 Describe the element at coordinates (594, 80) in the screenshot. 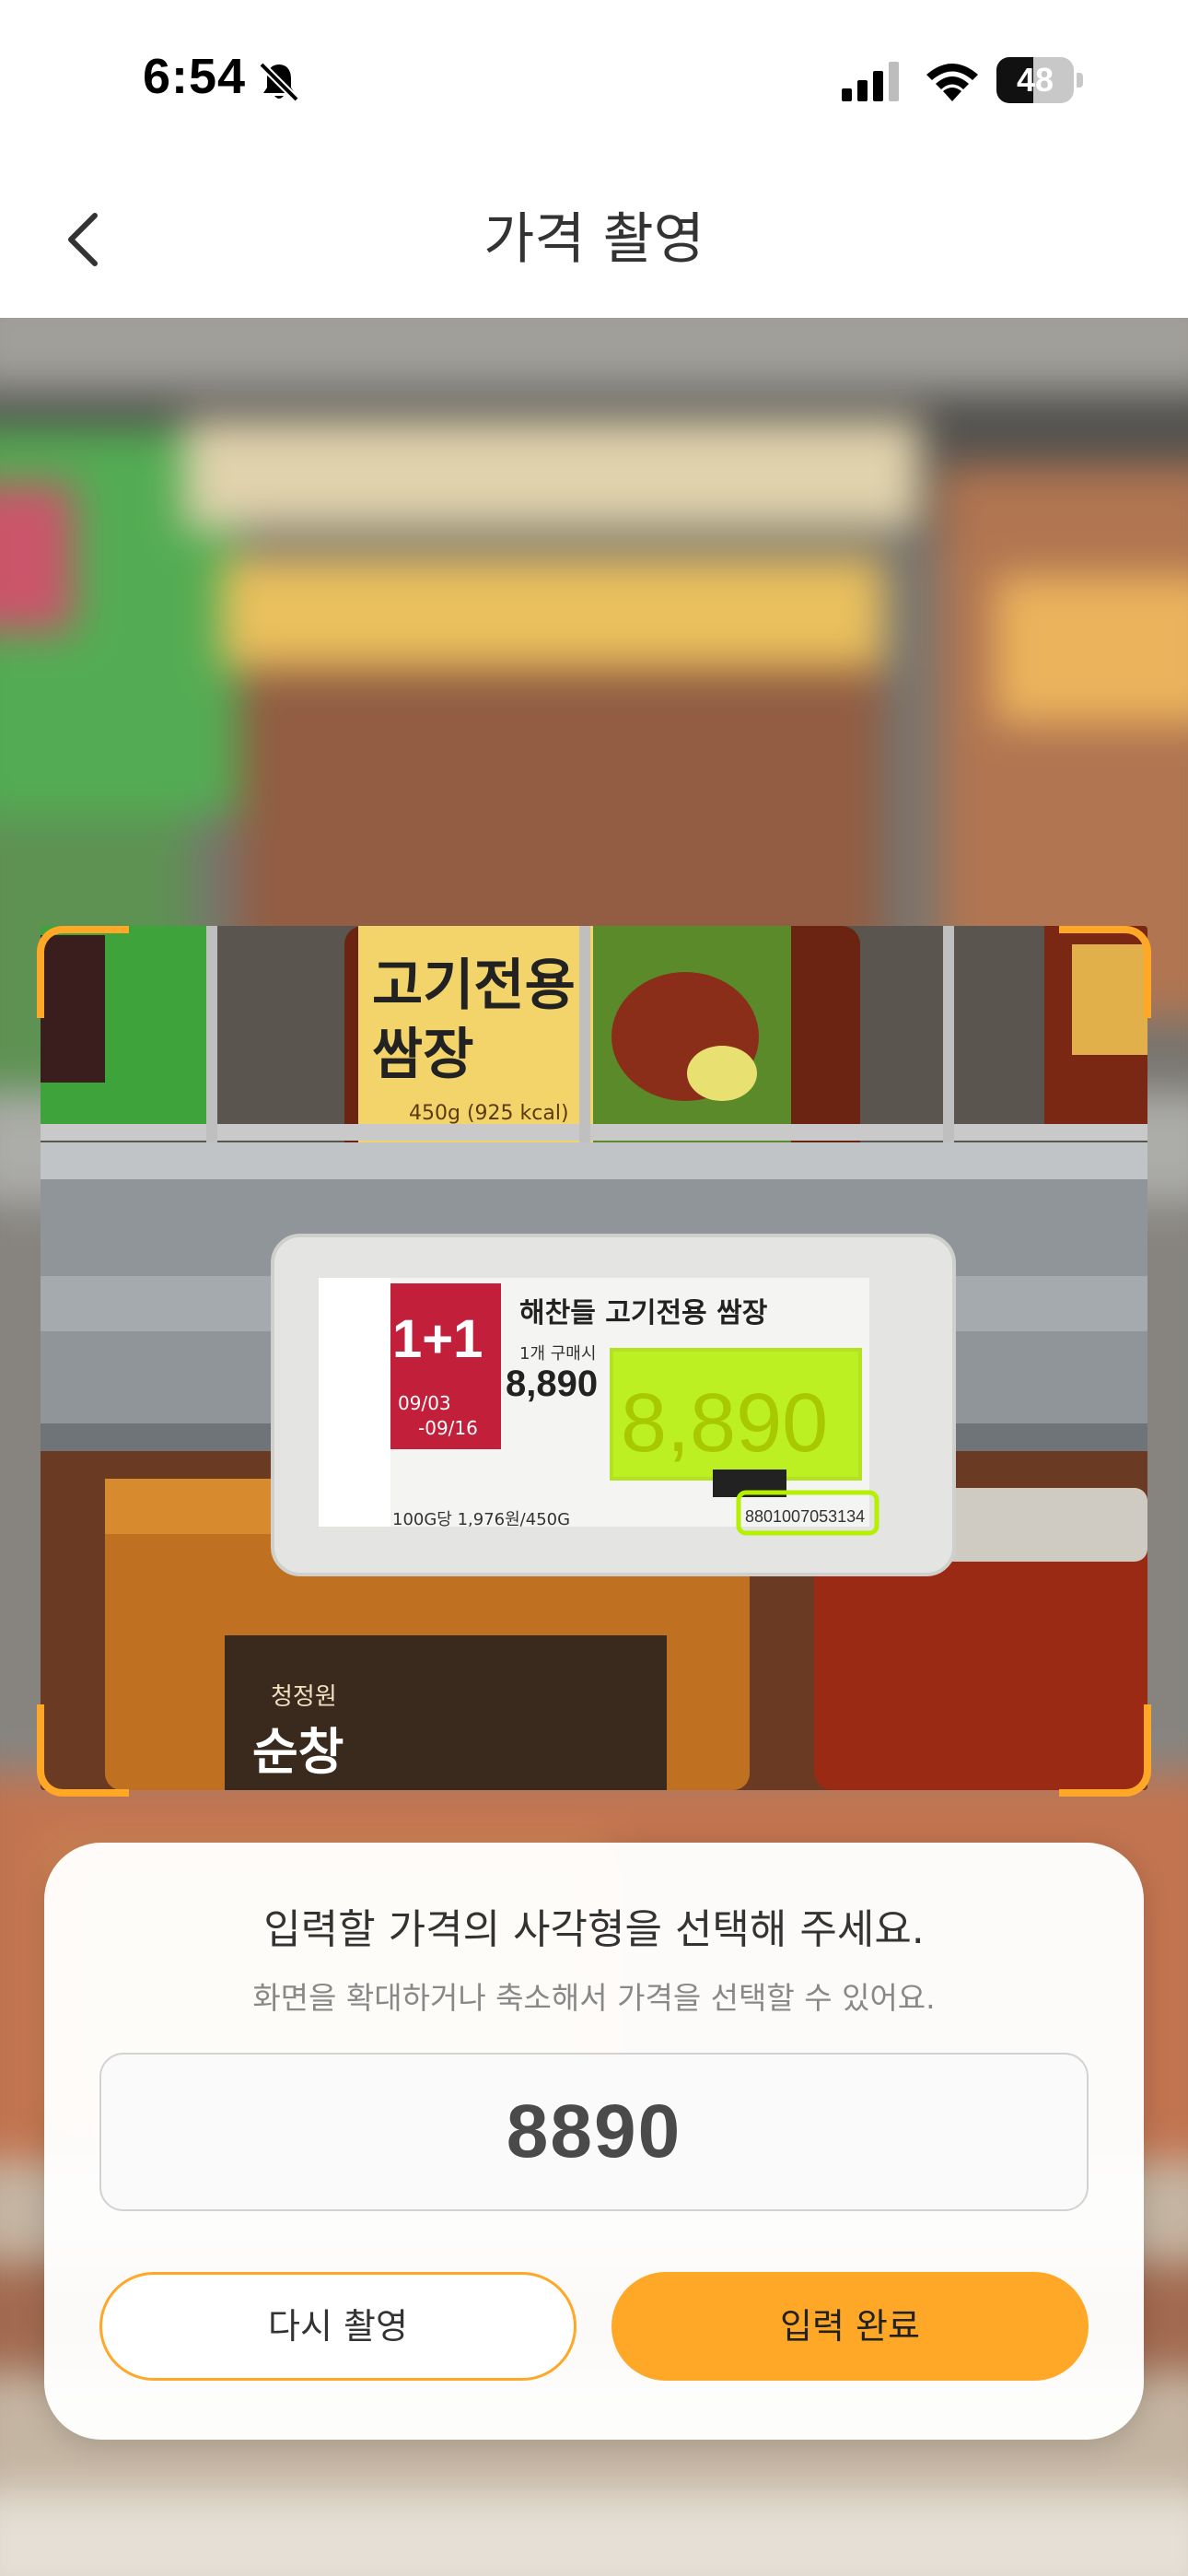

I see `status-bar: 6:54 48` at that location.